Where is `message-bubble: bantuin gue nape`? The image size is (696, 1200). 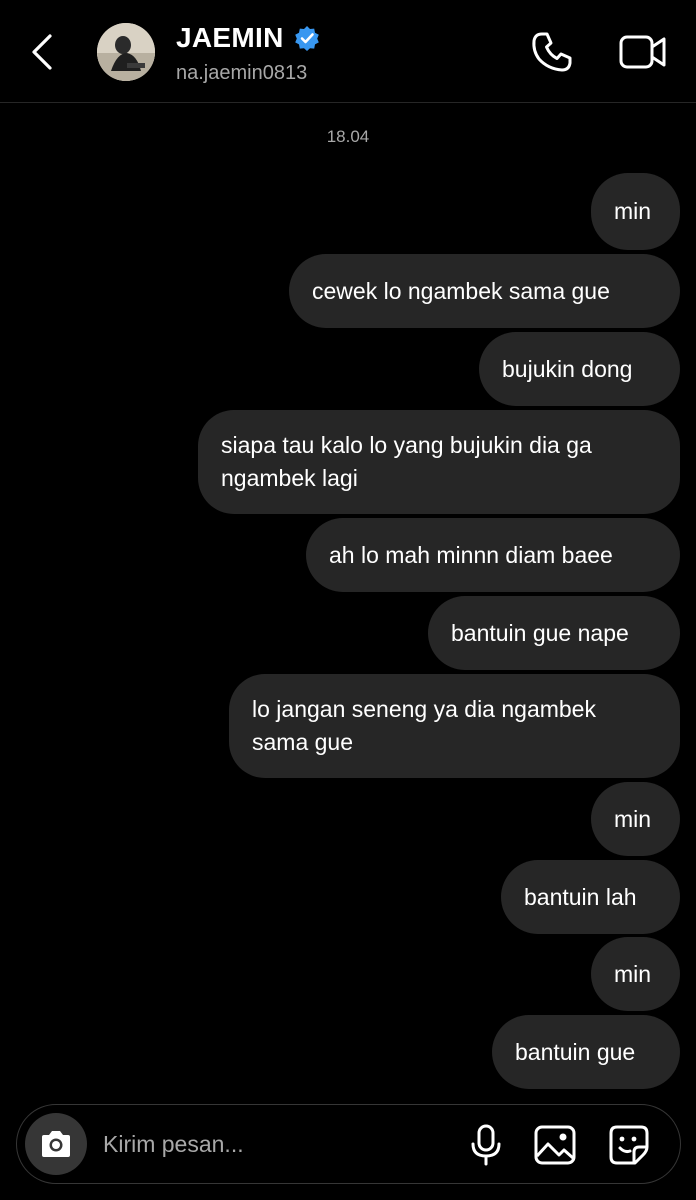 message-bubble: bantuin gue nape is located at coordinates (554, 633).